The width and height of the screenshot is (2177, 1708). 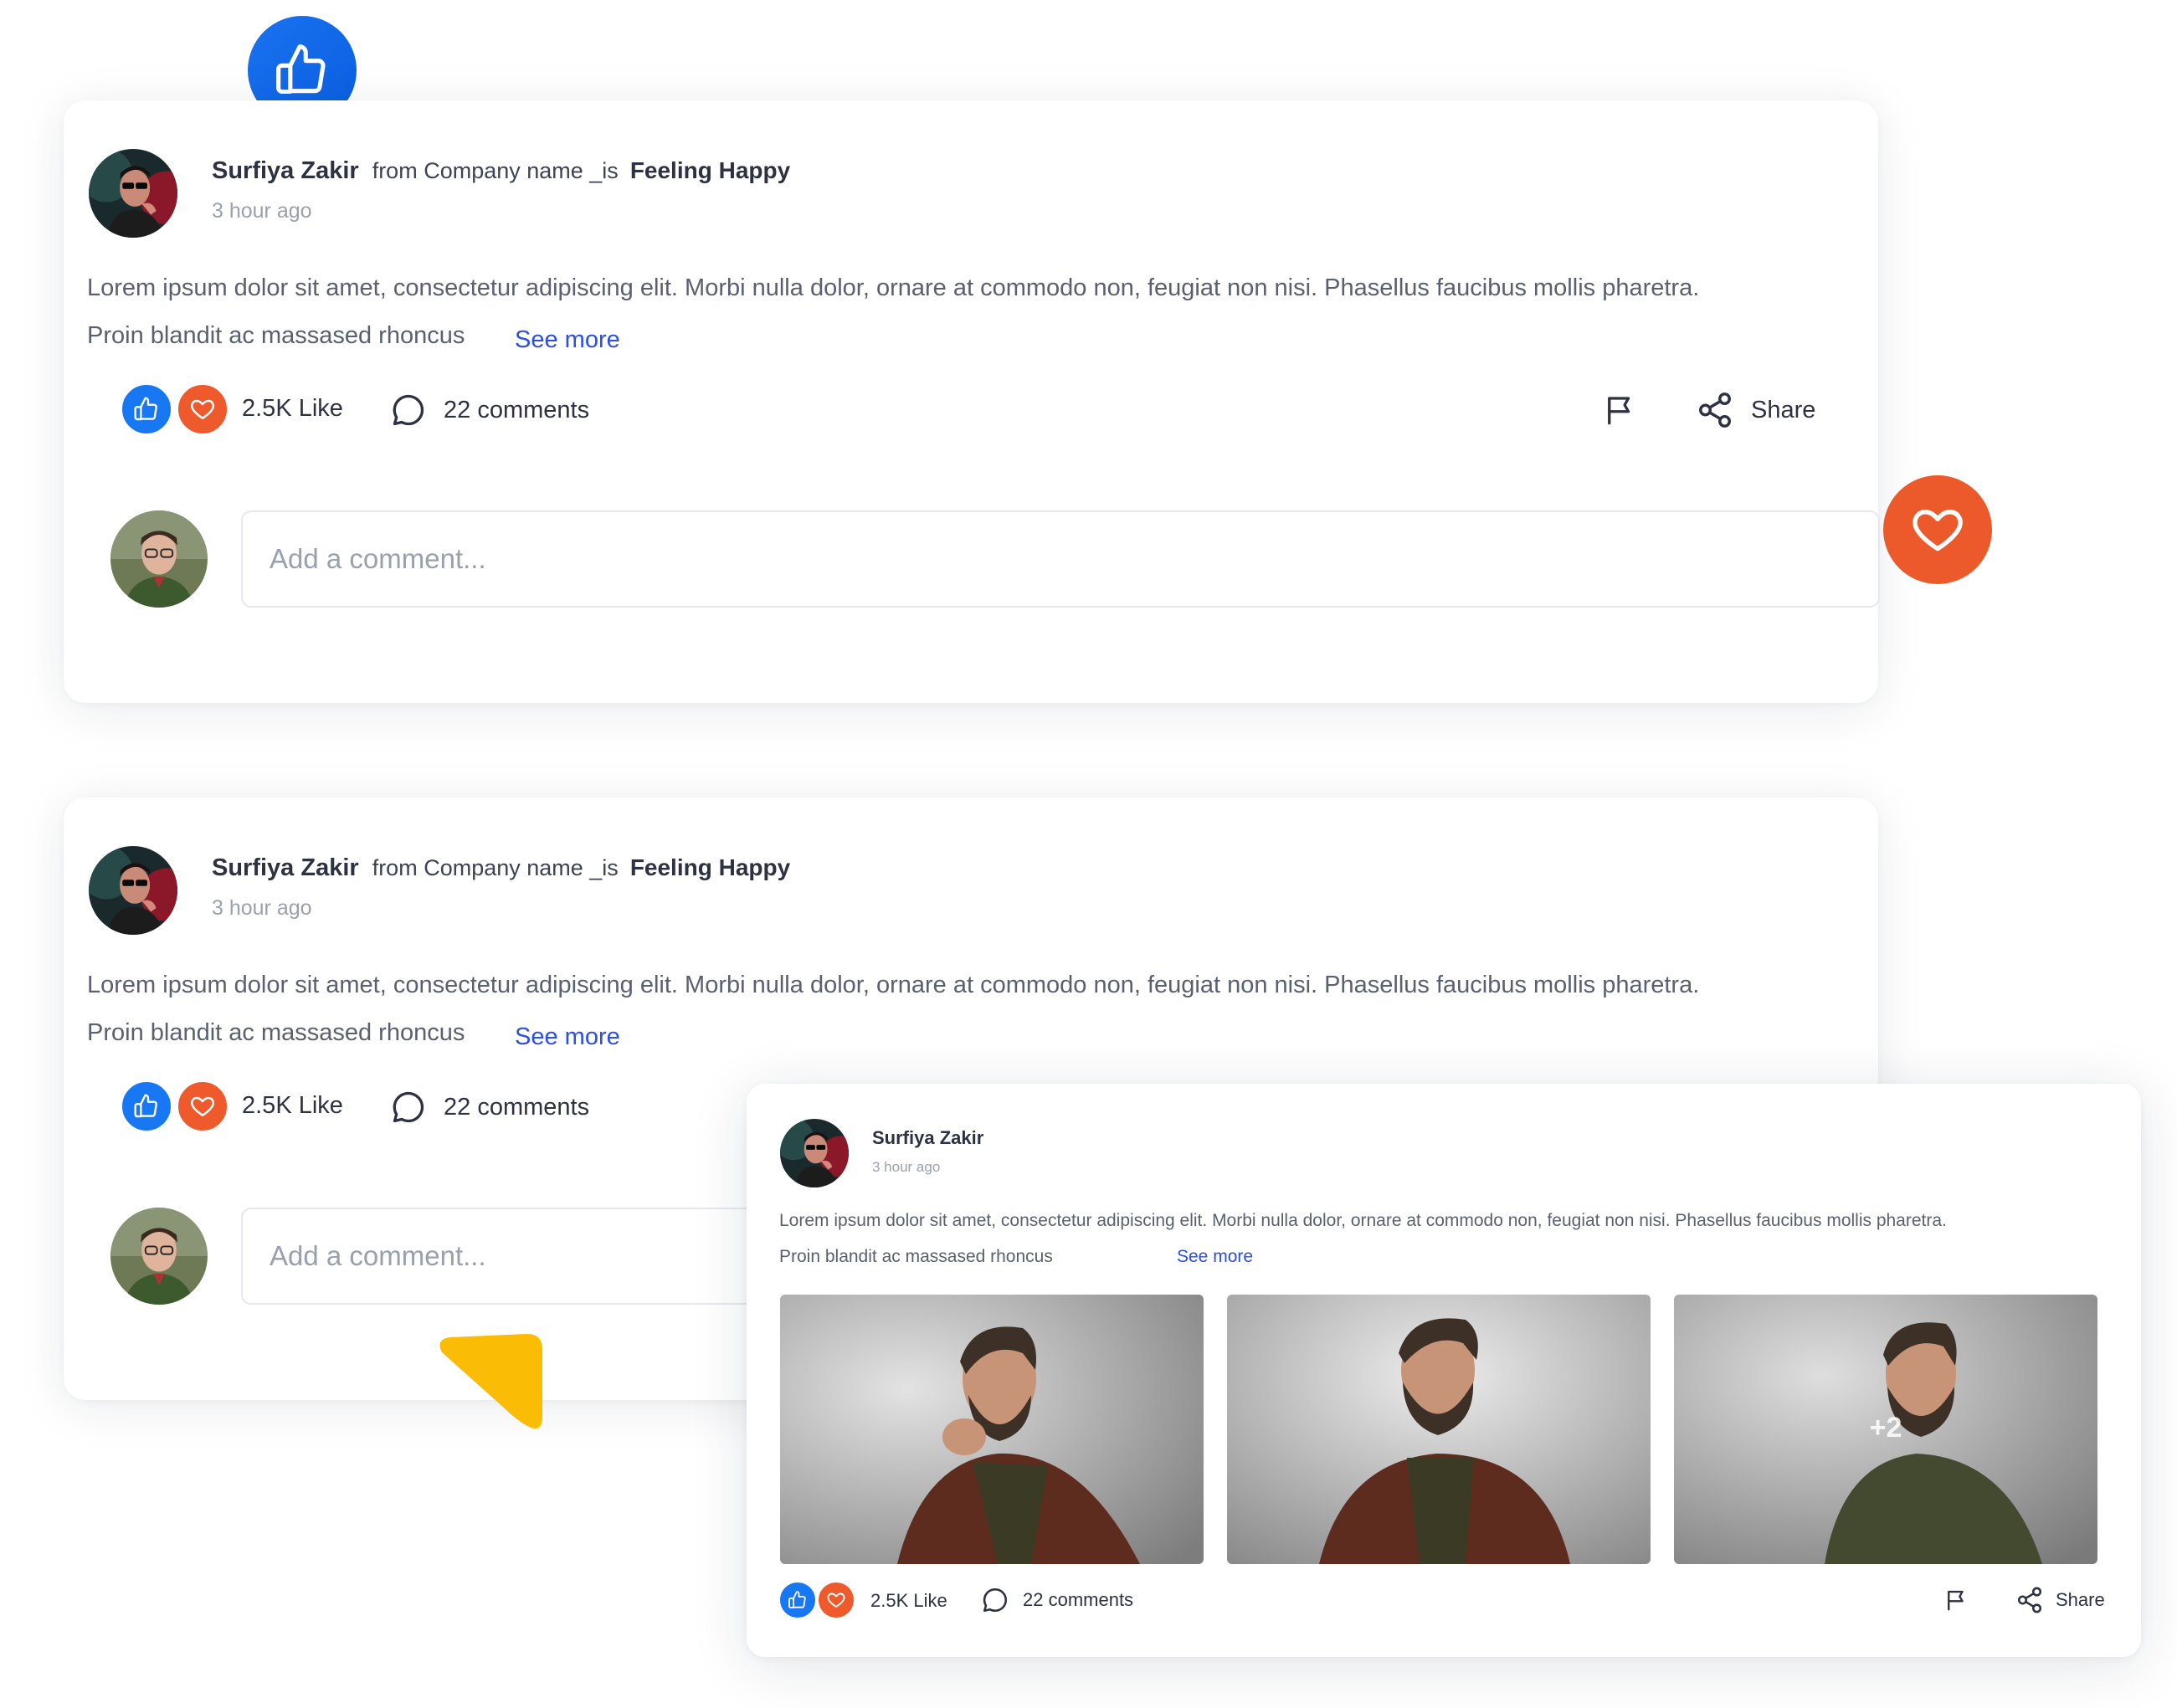 I want to click on floating-heart-badge, so click(x=1937, y=529).